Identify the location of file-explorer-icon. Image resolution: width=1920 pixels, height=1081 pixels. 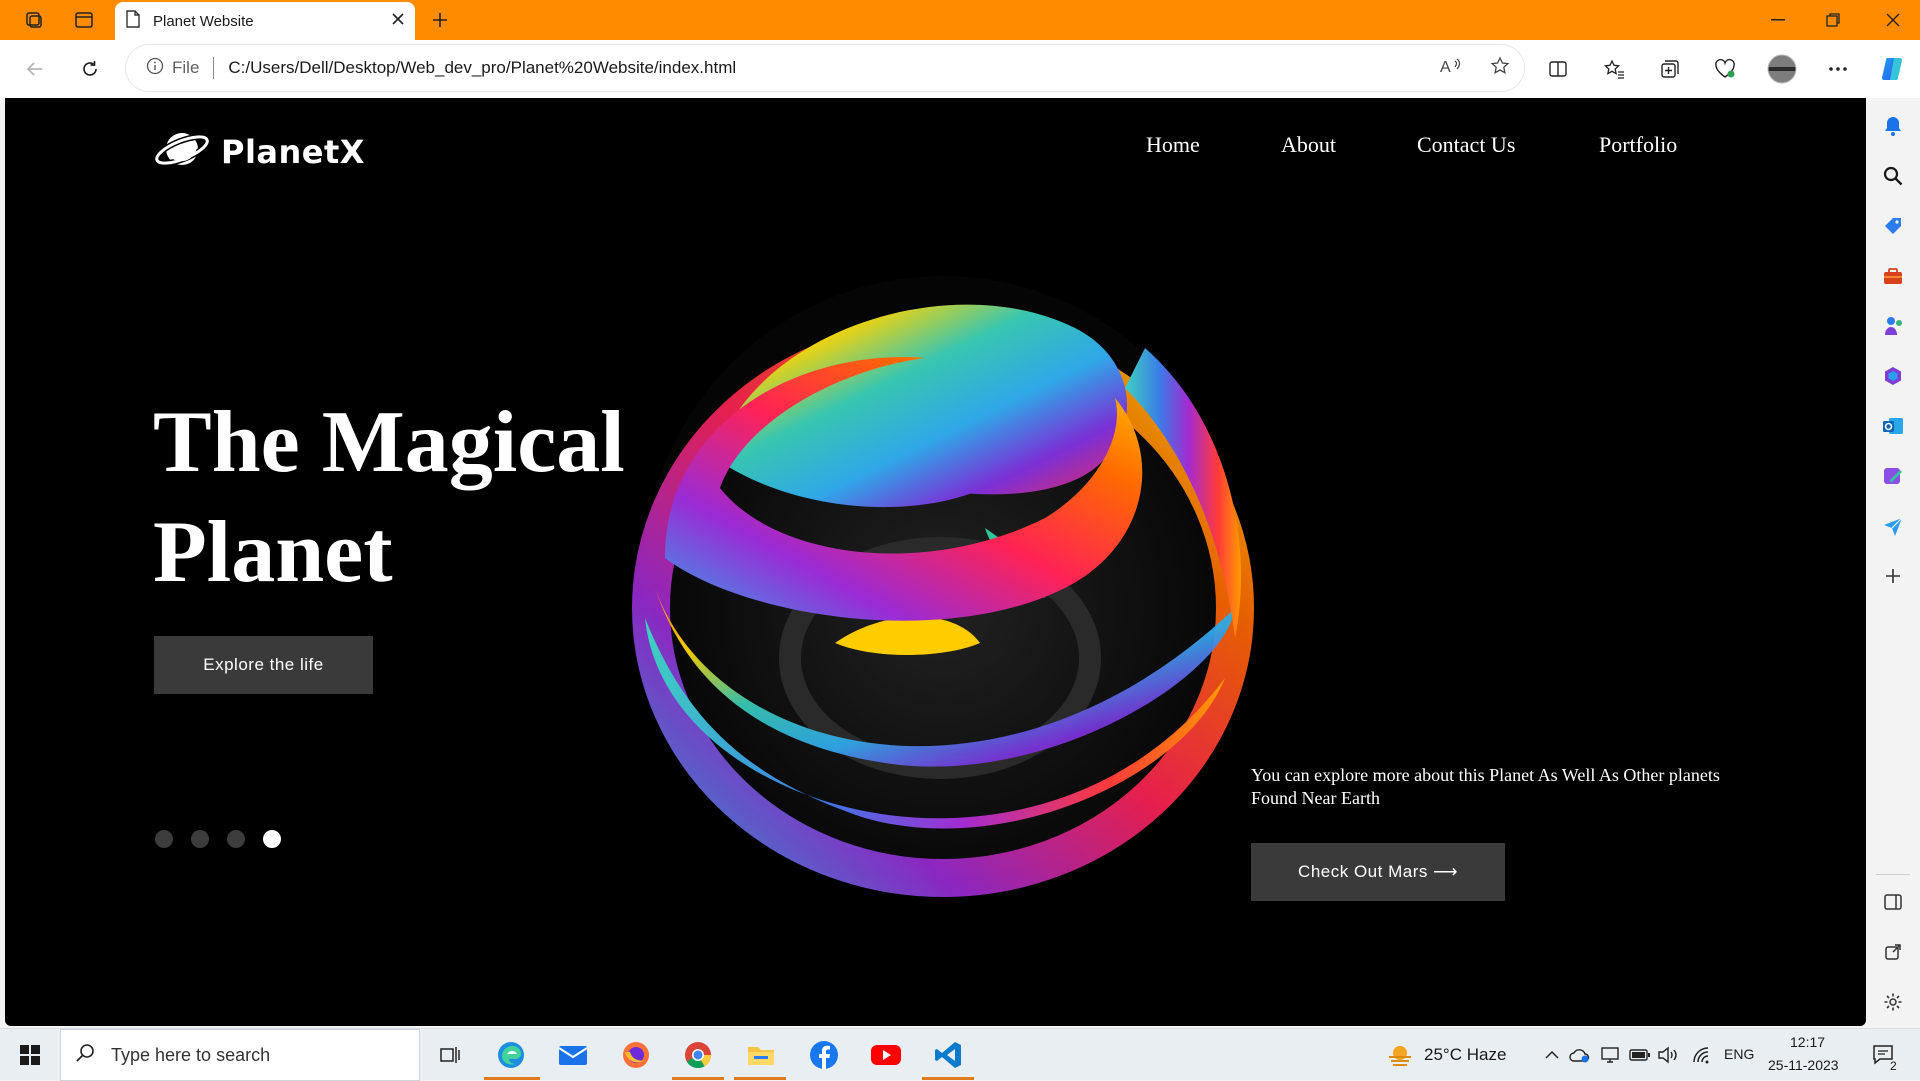
(761, 1055).